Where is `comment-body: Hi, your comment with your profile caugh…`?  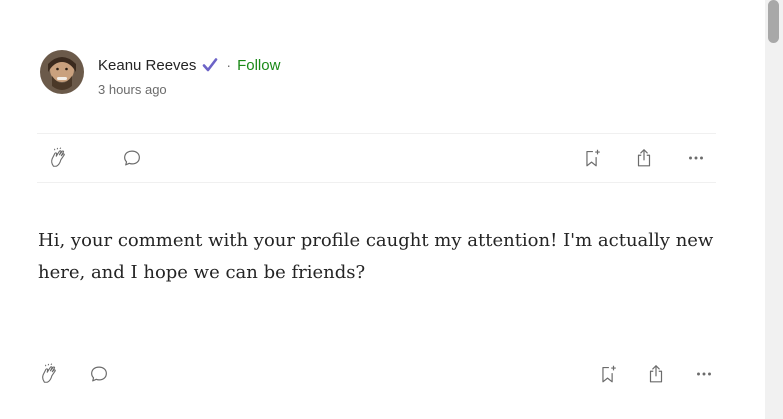
comment-body: Hi, your comment with your profile caugh… is located at coordinates (376, 256).